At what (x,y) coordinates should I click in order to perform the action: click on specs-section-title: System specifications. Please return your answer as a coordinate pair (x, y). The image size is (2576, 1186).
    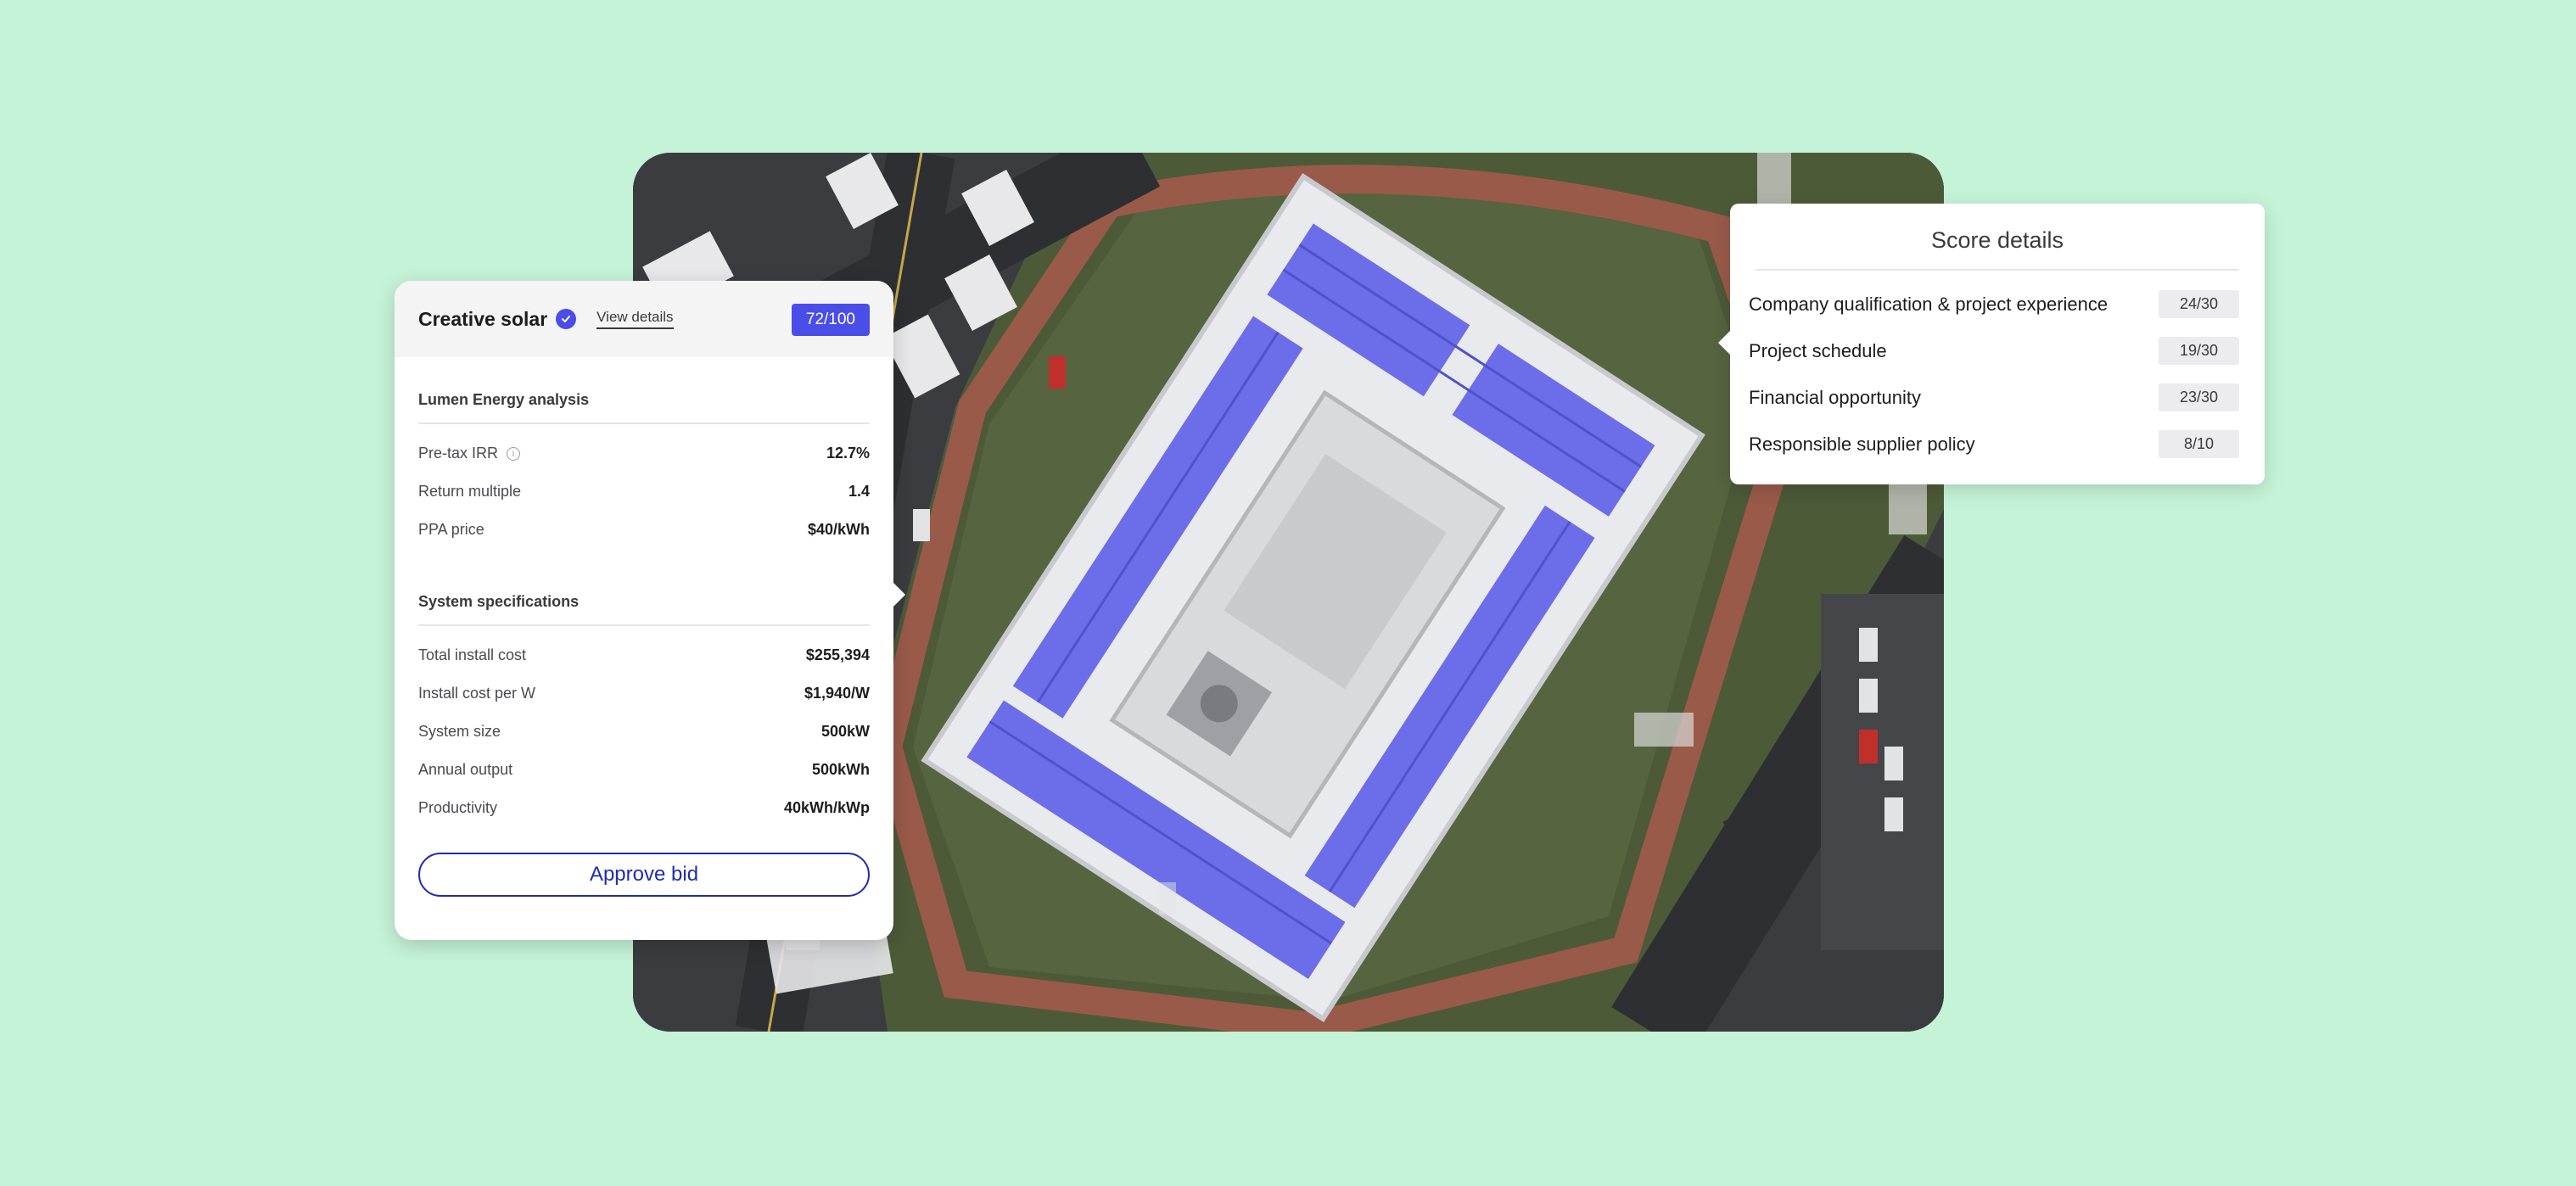
    Looking at the image, I should click on (644, 604).